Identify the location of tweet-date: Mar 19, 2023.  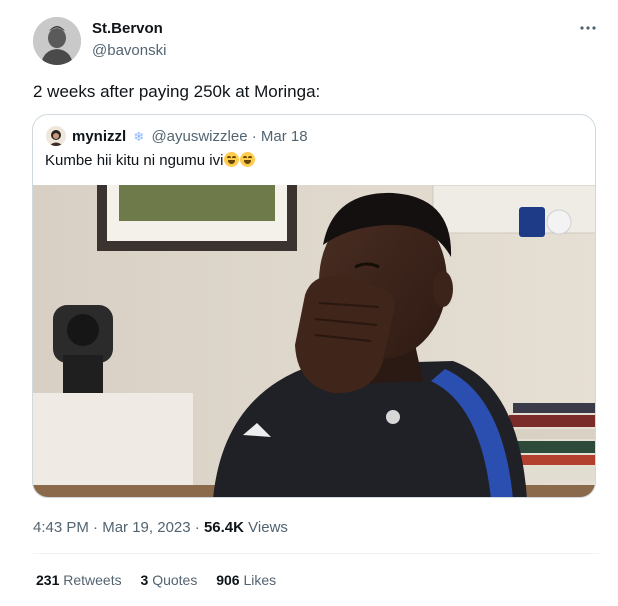
(146, 527).